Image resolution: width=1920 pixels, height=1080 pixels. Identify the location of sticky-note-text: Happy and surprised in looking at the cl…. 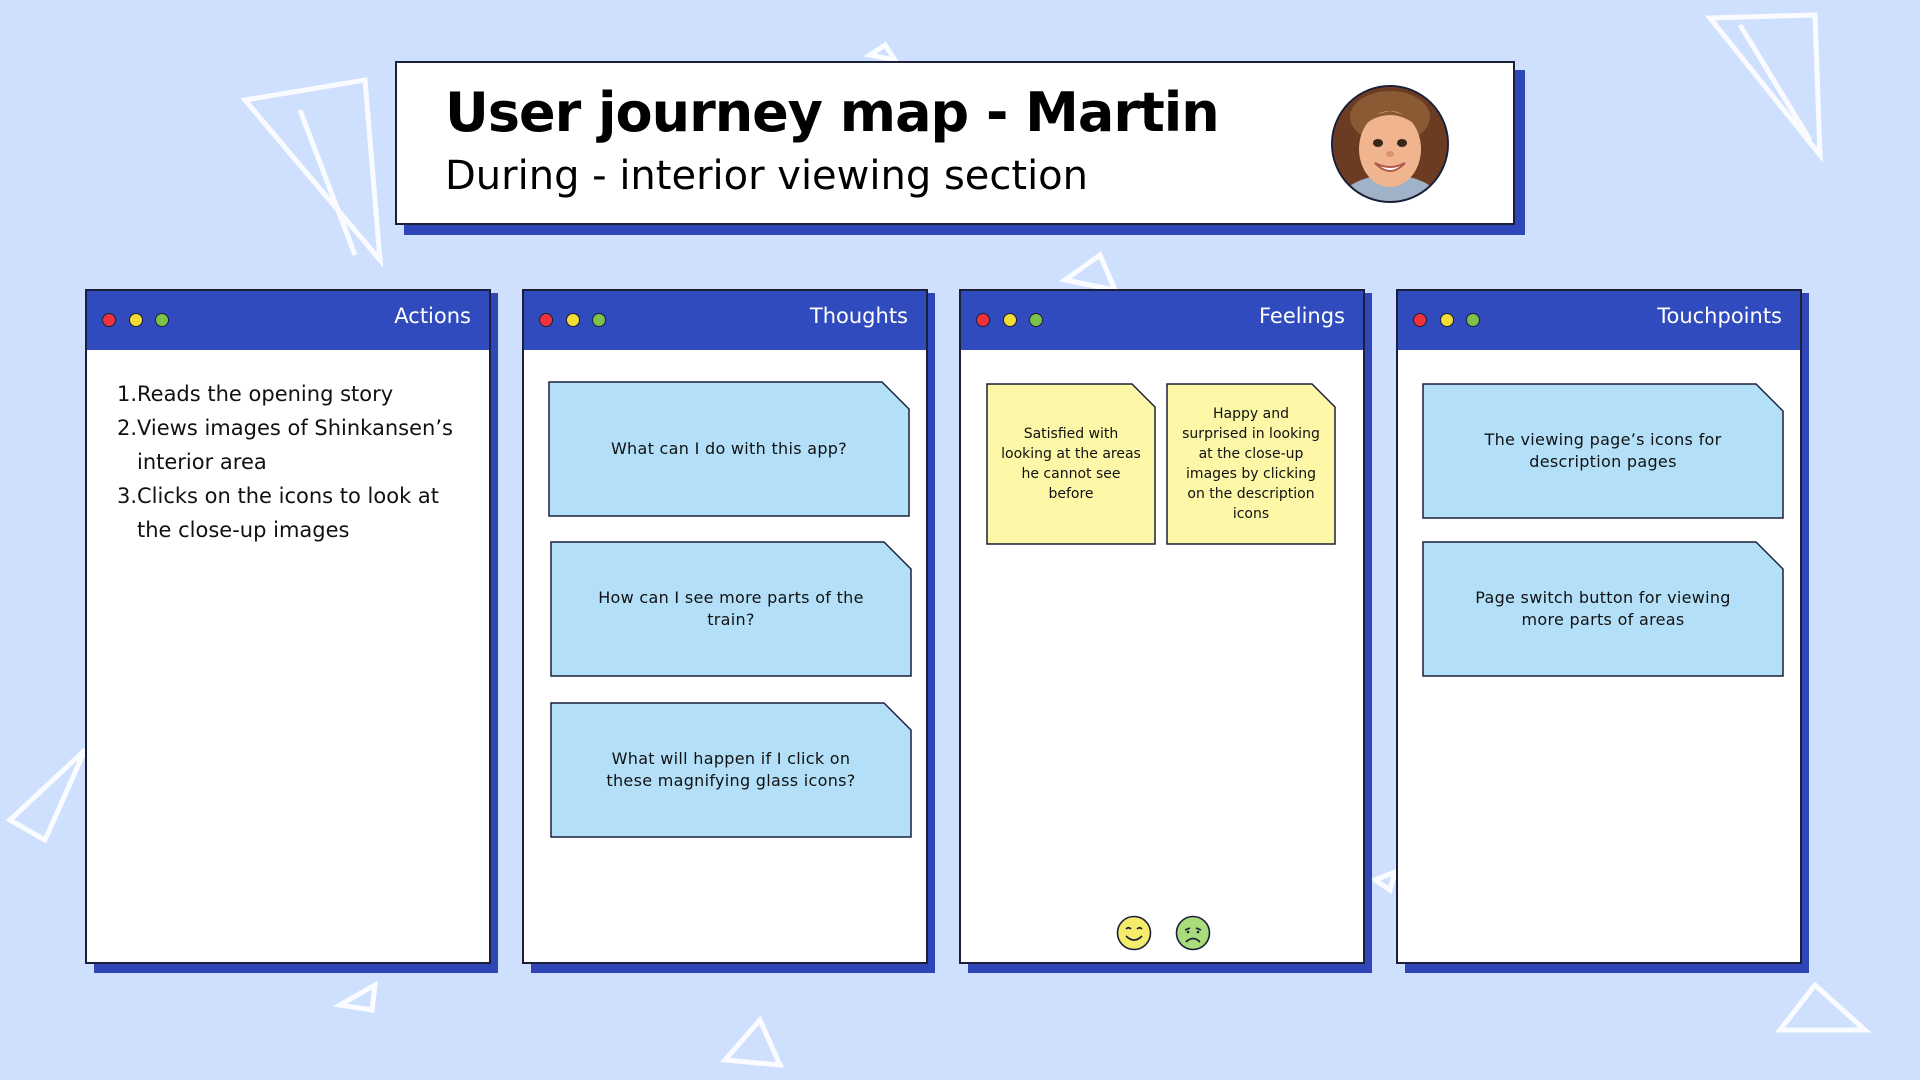
(1251, 464).